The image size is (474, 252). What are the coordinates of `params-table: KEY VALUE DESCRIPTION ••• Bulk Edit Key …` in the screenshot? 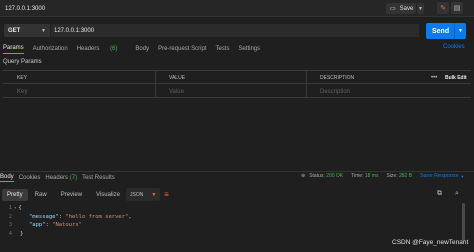 It's located at (237, 84).